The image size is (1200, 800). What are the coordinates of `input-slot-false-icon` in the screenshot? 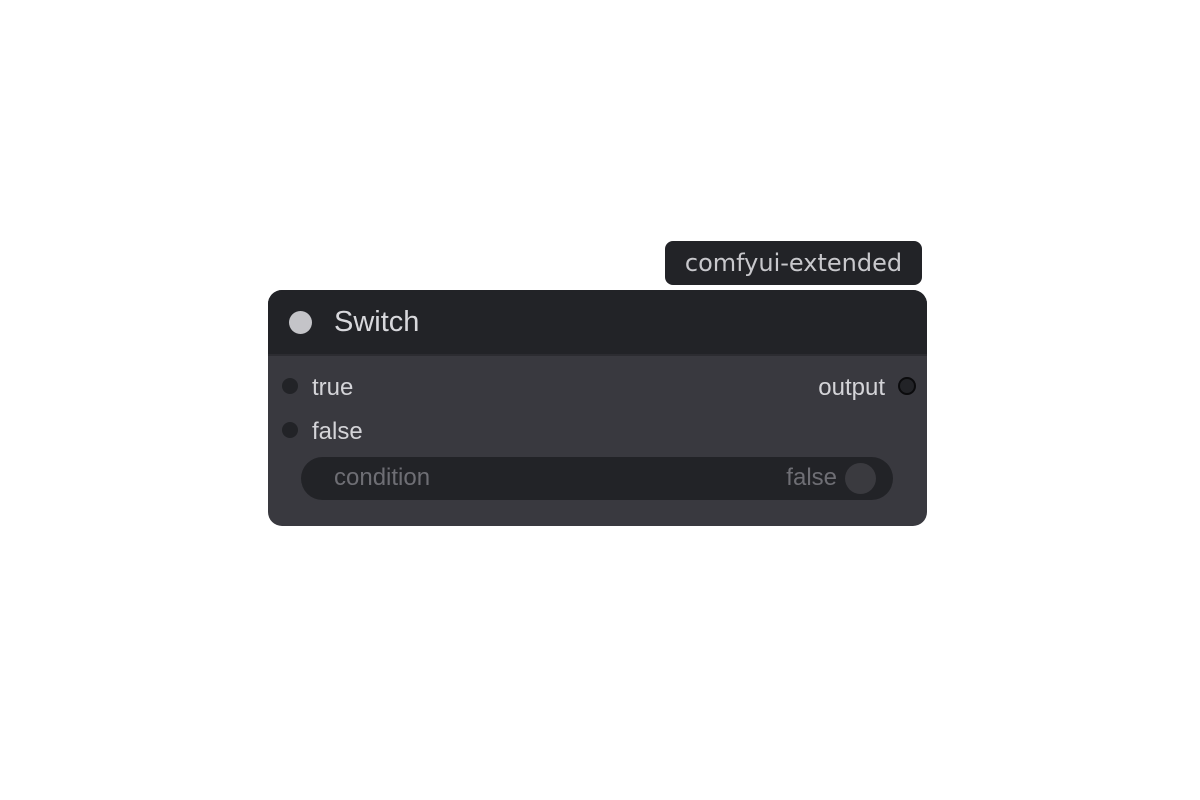 It's located at (290, 430).